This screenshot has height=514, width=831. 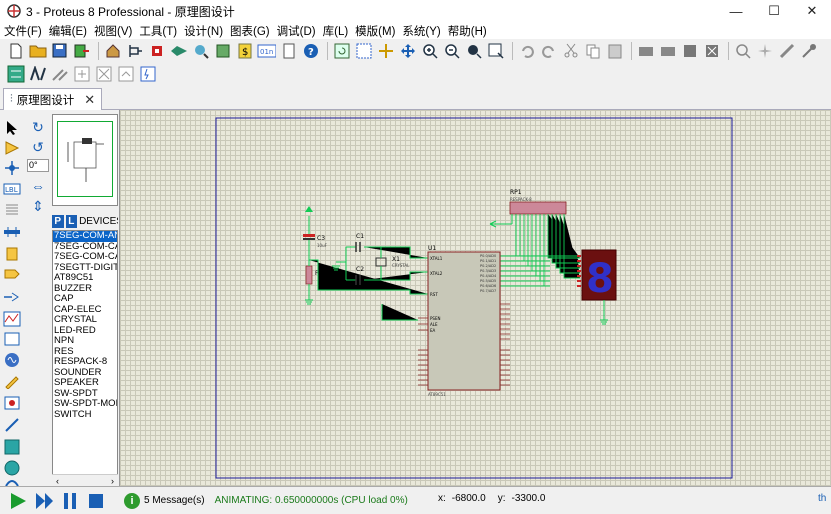 I want to click on list-item: SW-SPDT, so click(x=85, y=394).